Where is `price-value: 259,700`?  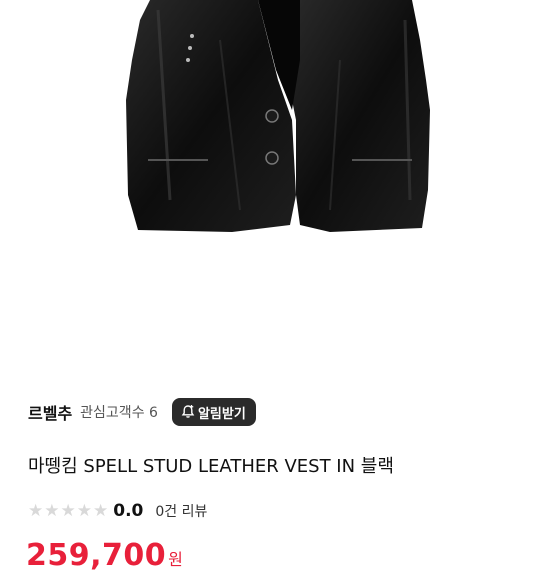 price-value: 259,700 is located at coordinates (96, 555).